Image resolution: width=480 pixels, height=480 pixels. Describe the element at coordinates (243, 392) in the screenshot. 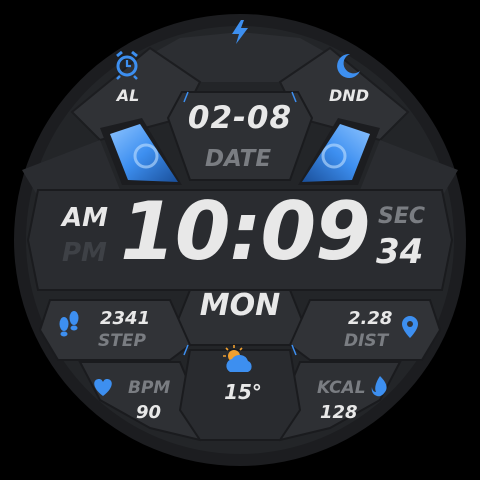

I see `temperature: 15°` at that location.